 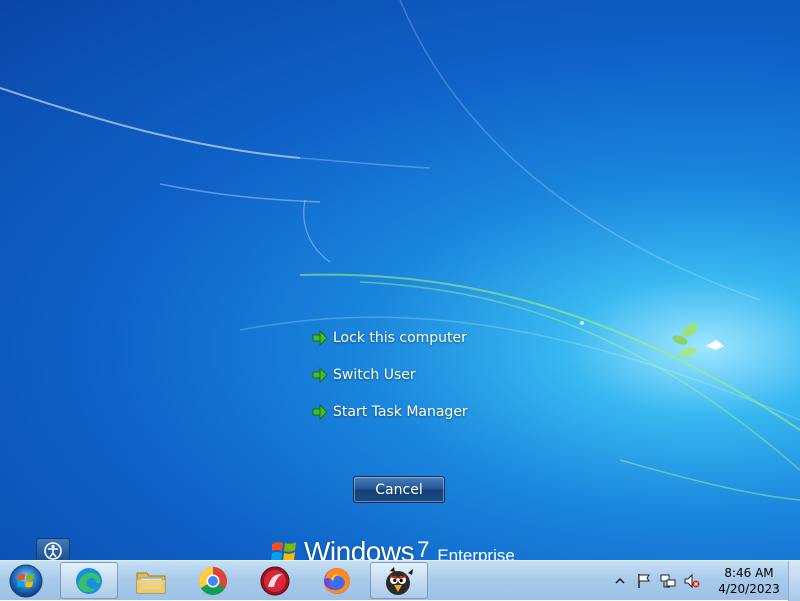 I want to click on folder-icon, so click(x=151, y=582).